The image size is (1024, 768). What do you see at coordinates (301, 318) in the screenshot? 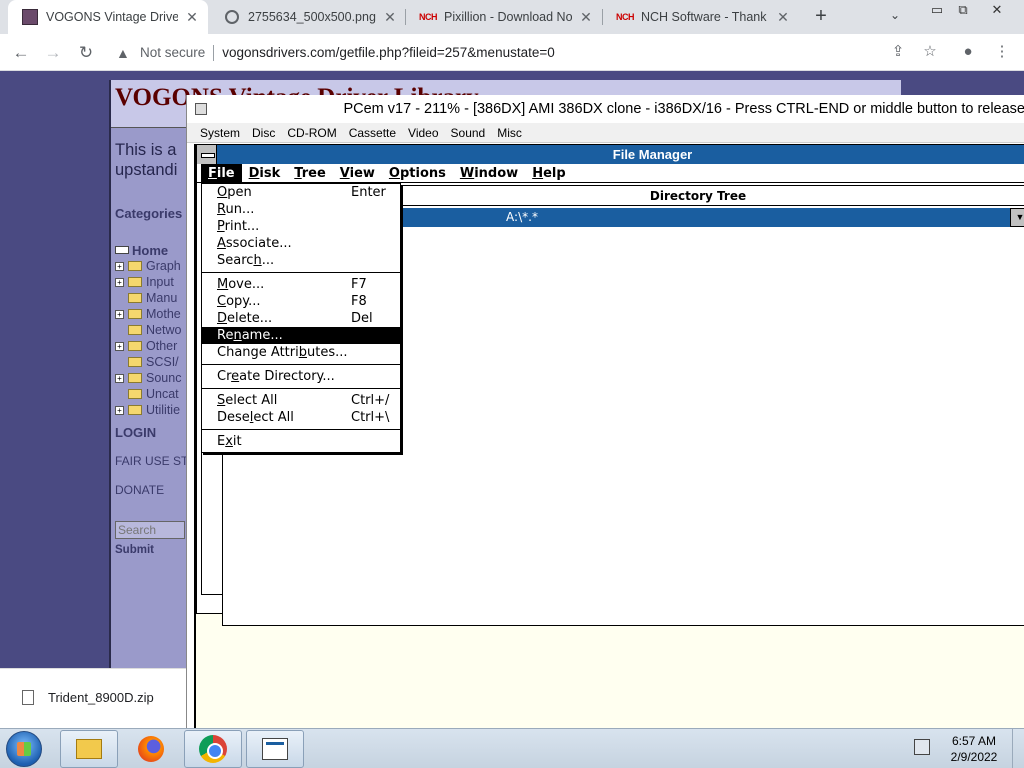
I see `menu-item-delete: Delete... Del` at bounding box center [301, 318].